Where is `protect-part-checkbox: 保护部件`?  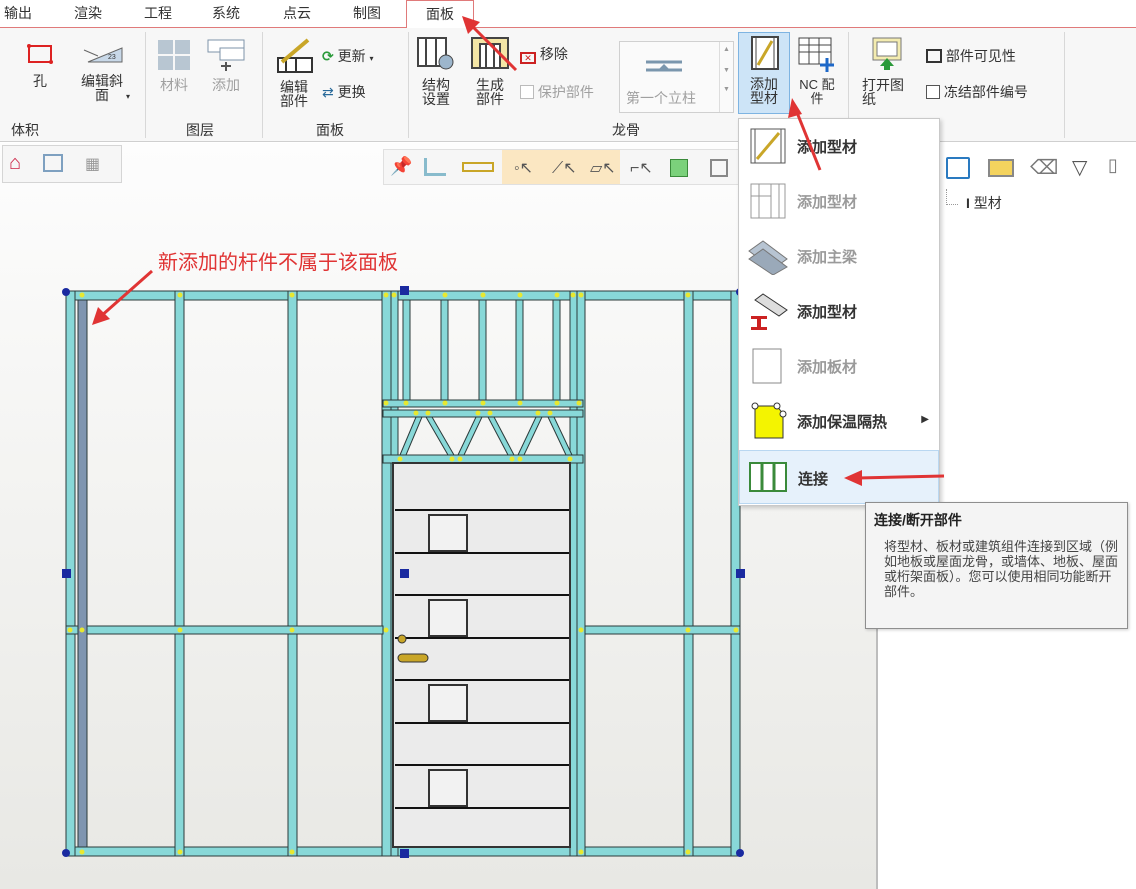 protect-part-checkbox: 保护部件 is located at coordinates (557, 92).